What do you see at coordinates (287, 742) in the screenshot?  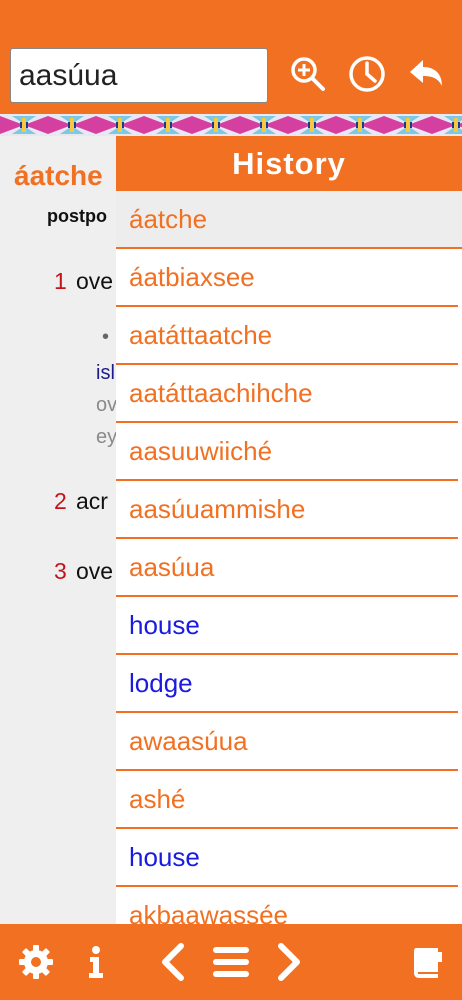 I see `history-item: awaasúua` at bounding box center [287, 742].